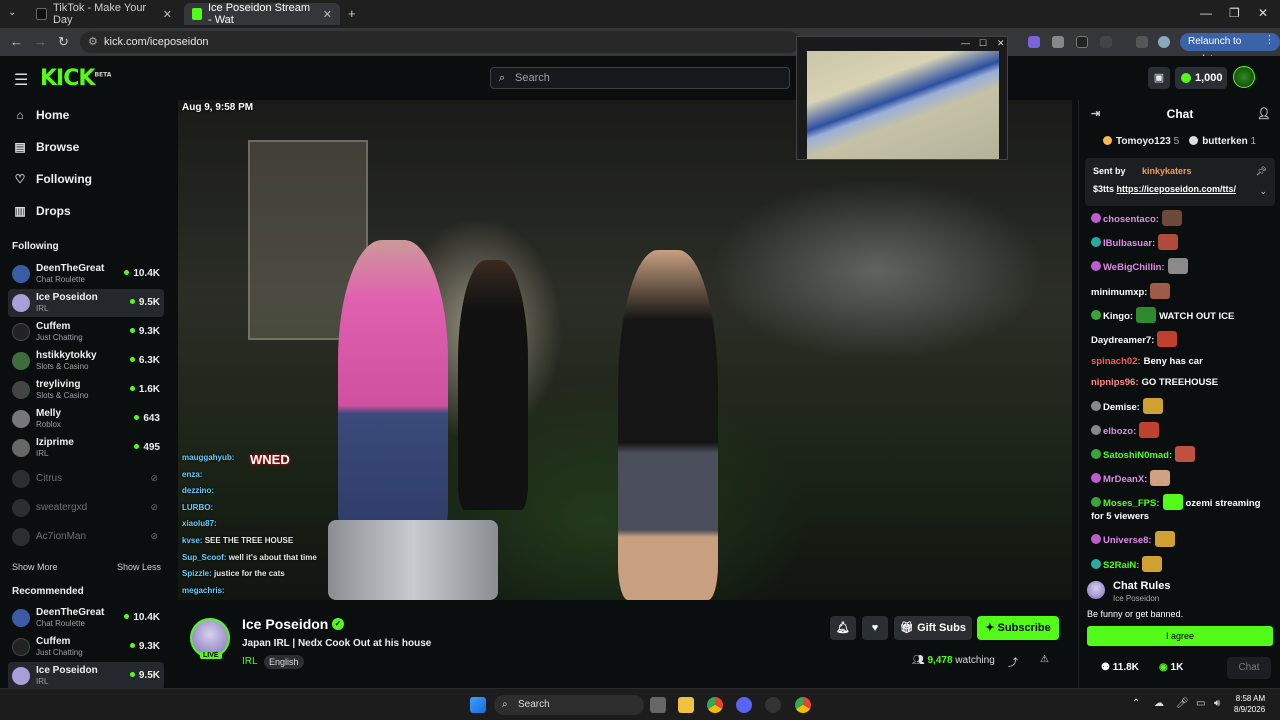 The width and height of the screenshot is (1280, 720). What do you see at coordinates (1119, 292) in the screenshot?
I see `chat-username: minimumxp:` at bounding box center [1119, 292].